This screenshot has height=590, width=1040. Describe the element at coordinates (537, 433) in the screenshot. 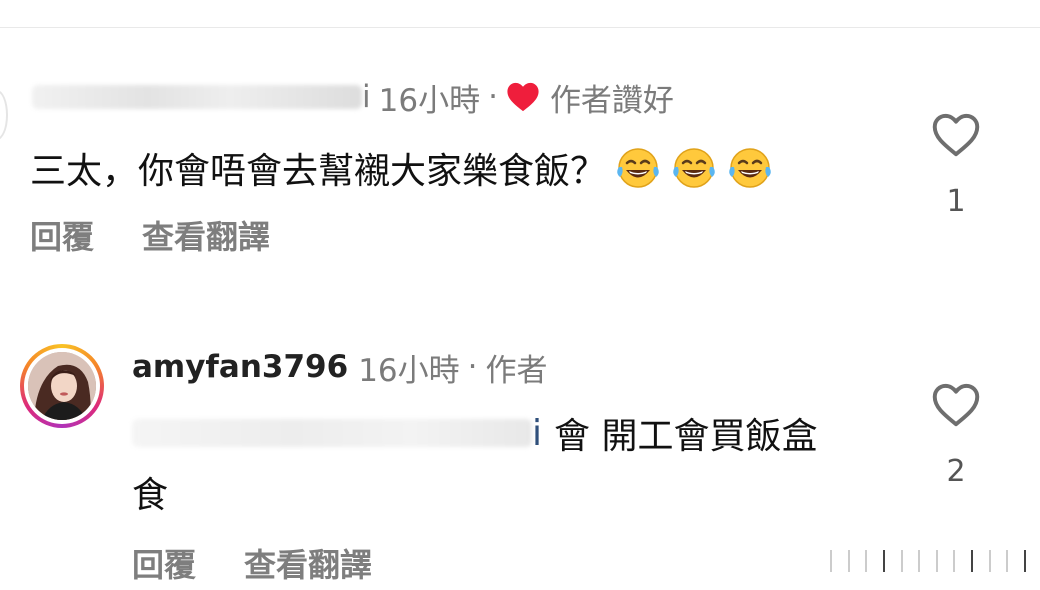

I see `mention-suffix: i` at that location.